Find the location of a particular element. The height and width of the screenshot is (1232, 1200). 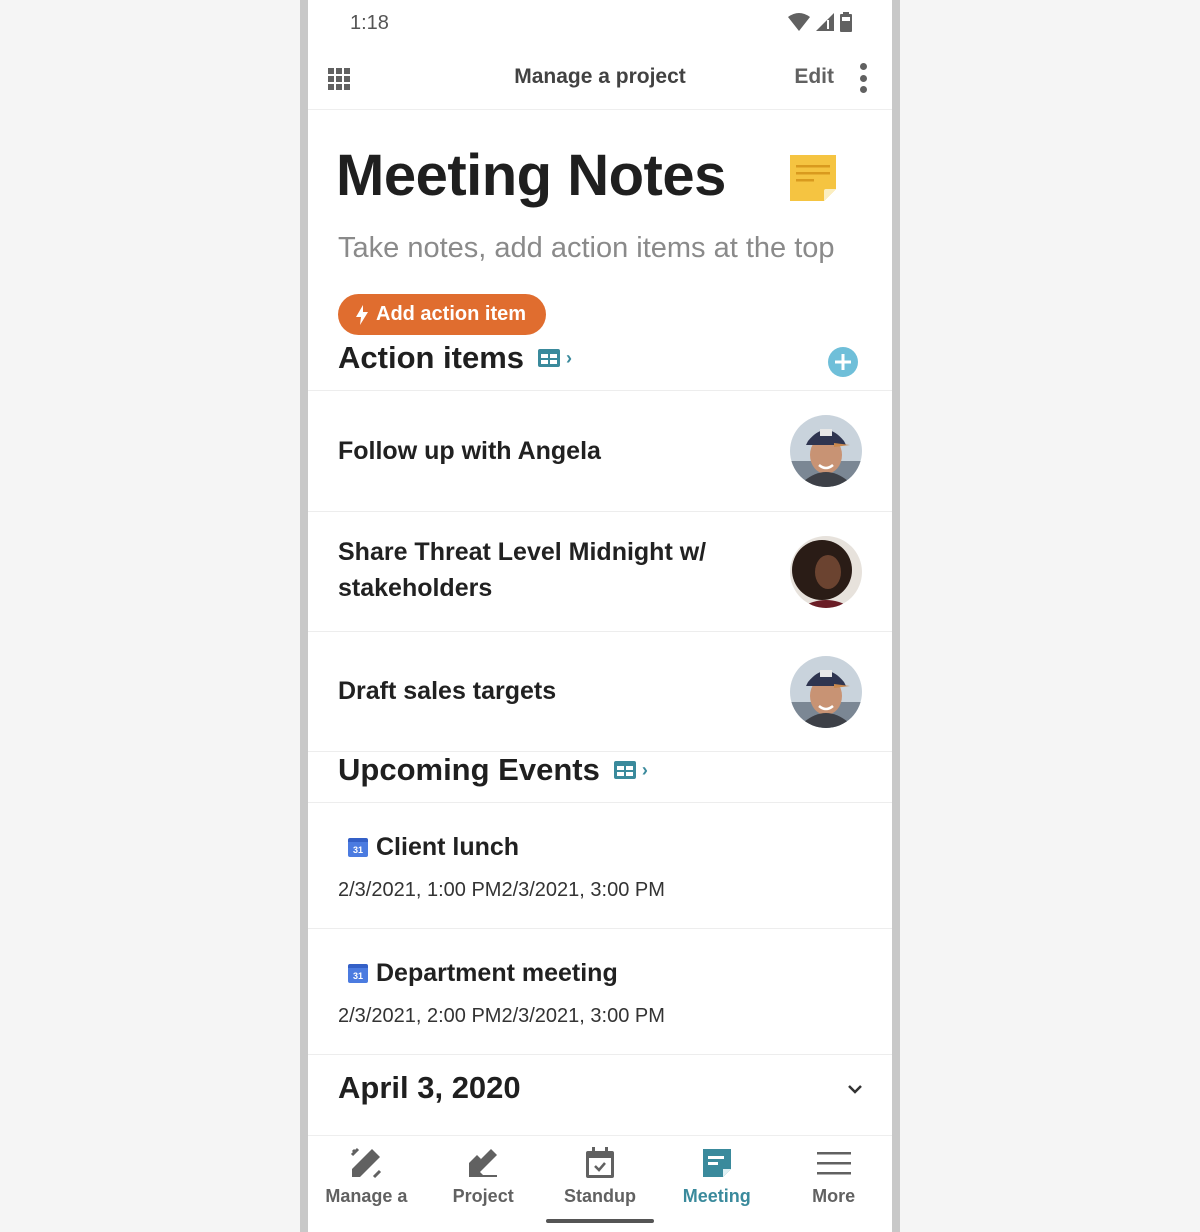

action-items-title: Action items is located at coordinates (431, 357).